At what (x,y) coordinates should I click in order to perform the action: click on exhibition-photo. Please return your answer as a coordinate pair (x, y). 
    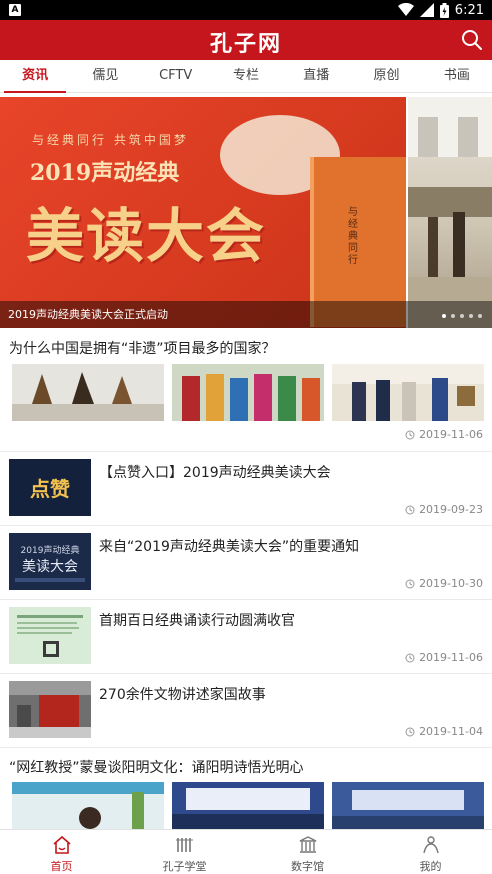
    Looking at the image, I should click on (450, 212).